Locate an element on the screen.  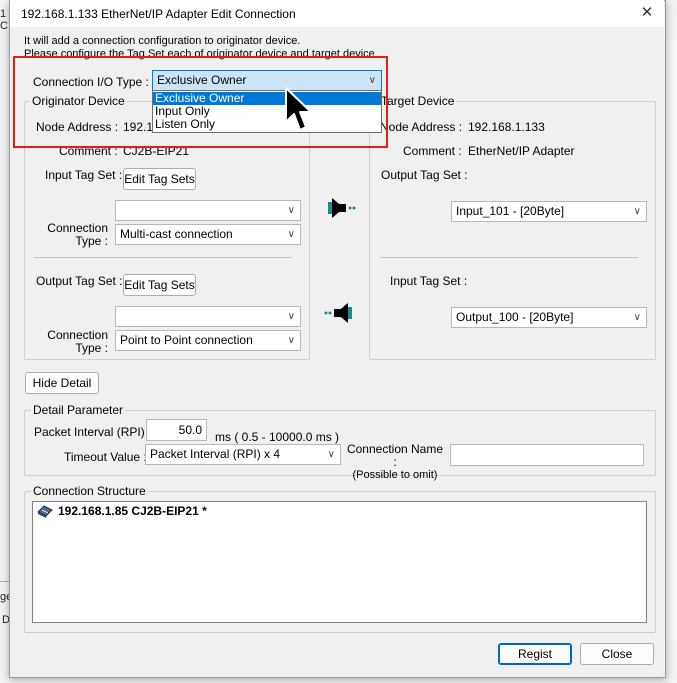
output-connection-type-label-line2: Type : is located at coordinates (91, 348).